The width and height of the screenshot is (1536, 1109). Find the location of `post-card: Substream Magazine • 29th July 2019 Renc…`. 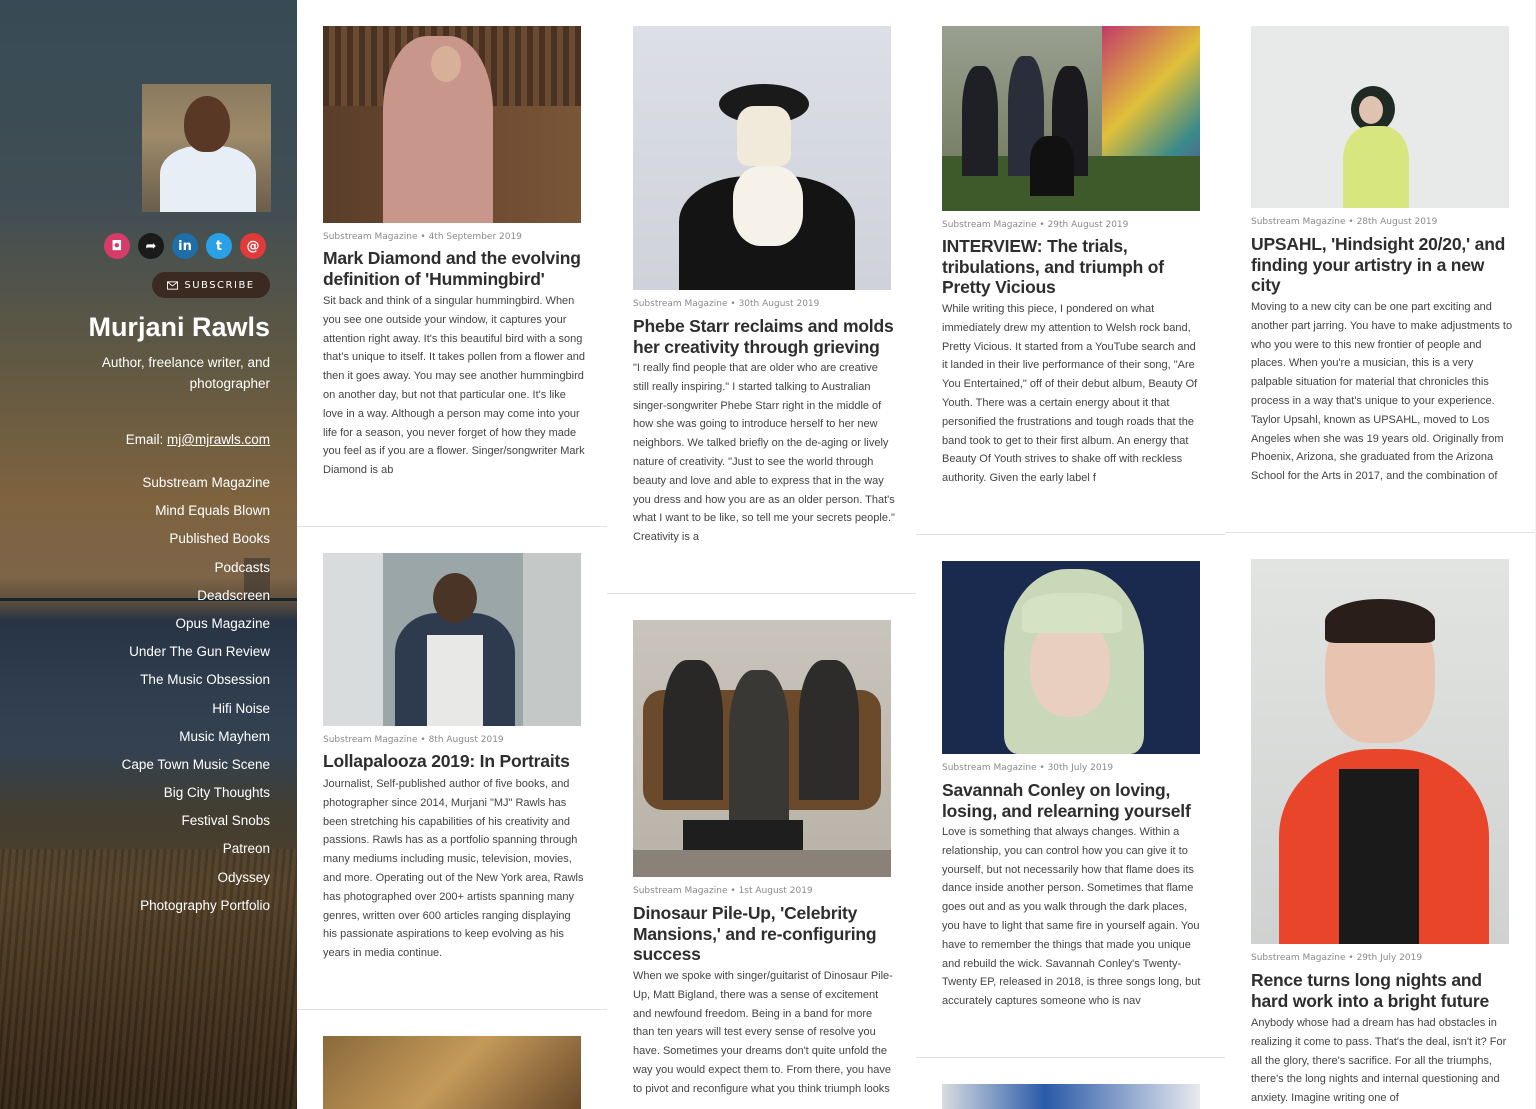

post-card: Substream Magazine • 29th July 2019 Renc… is located at coordinates (1380, 821).